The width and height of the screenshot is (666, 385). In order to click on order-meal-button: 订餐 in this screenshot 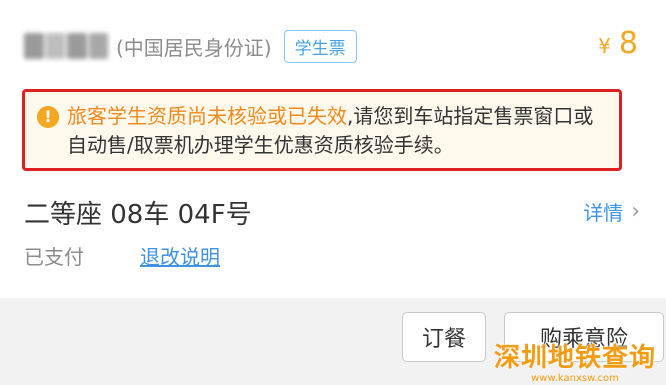, I will do `click(444, 337)`.